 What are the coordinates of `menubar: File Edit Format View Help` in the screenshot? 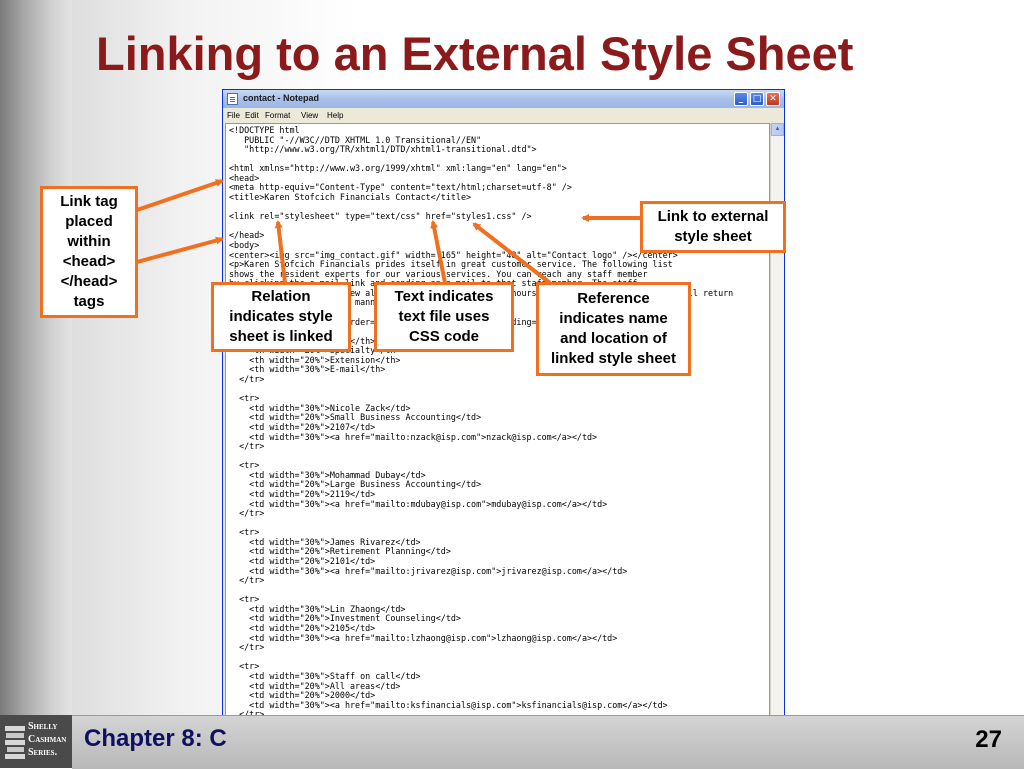 It's located at (503, 115).